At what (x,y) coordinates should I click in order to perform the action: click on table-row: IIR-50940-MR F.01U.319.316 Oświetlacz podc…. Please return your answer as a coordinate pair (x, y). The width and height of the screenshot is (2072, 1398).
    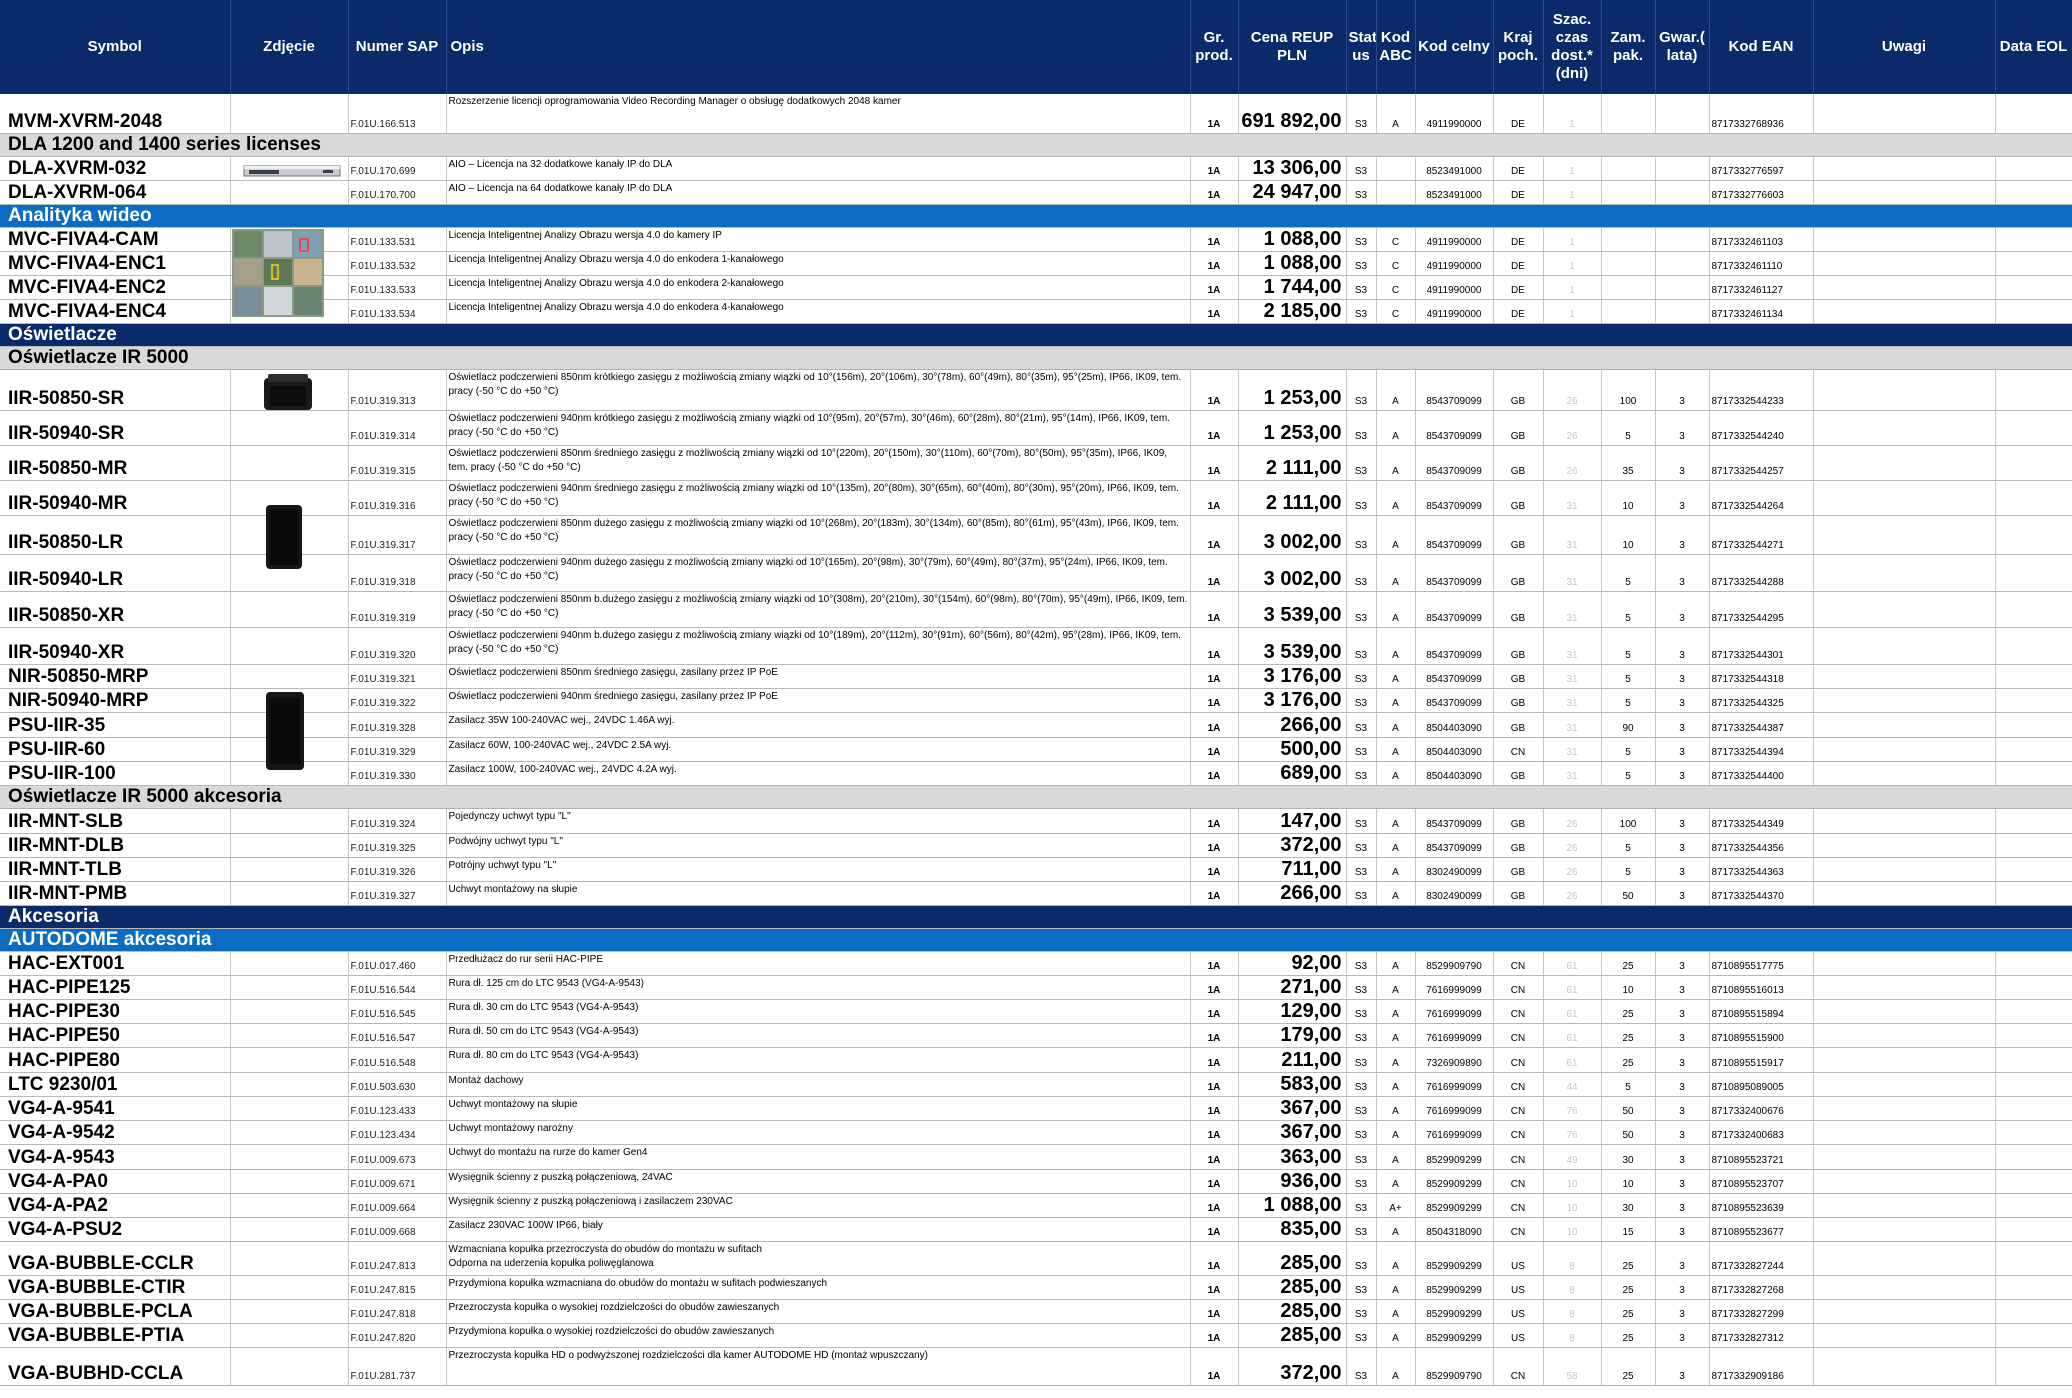
    Looking at the image, I should click on (1036, 498).